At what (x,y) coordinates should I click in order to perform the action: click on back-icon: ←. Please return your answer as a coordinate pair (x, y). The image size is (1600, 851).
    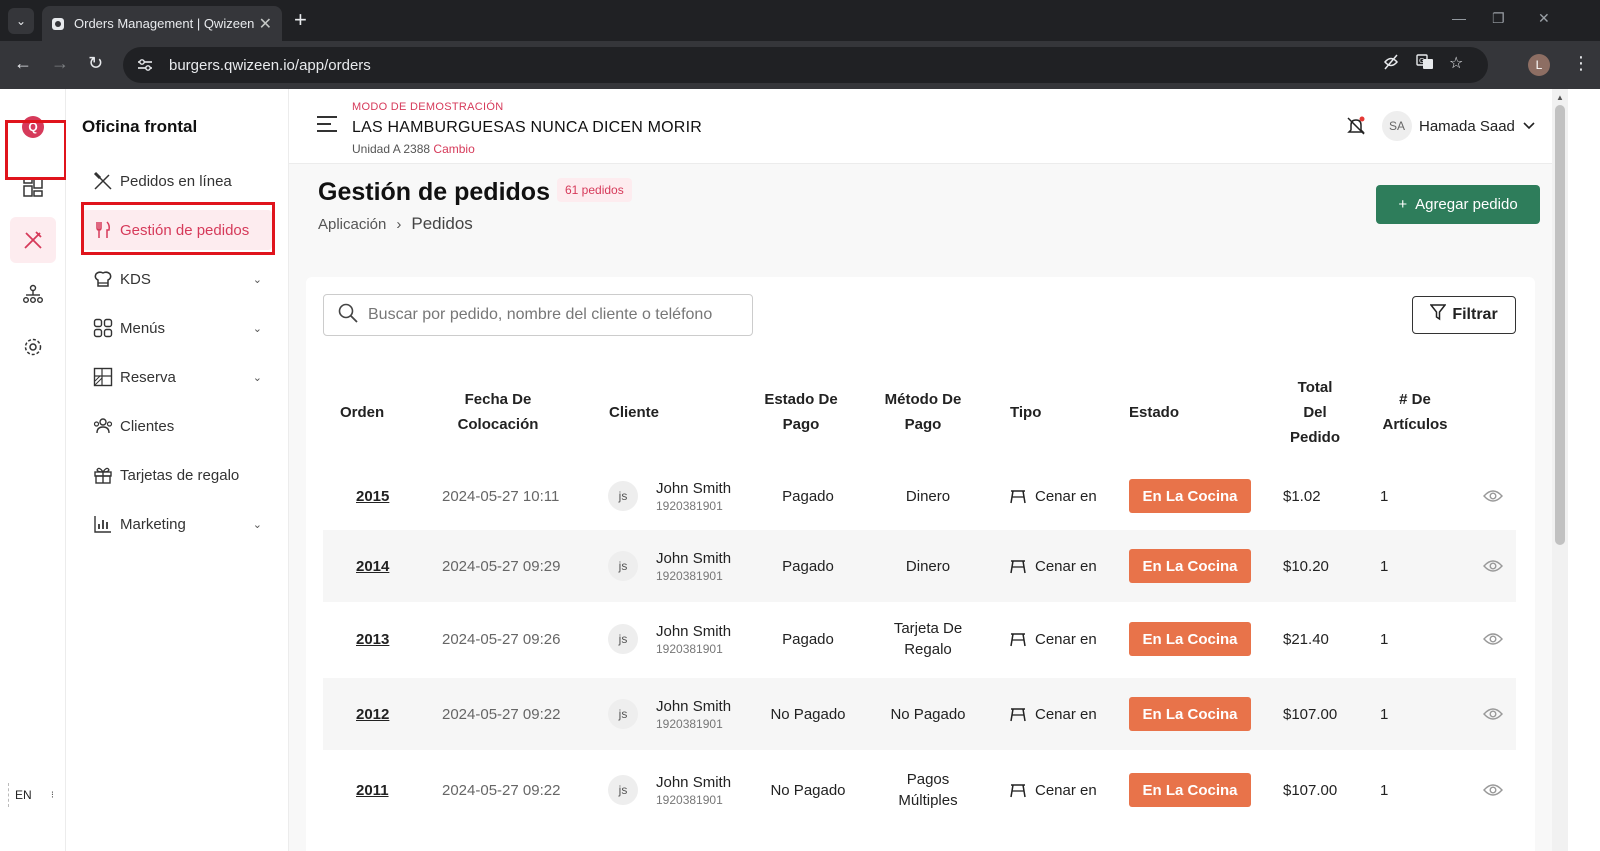
    Looking at the image, I should click on (23, 63).